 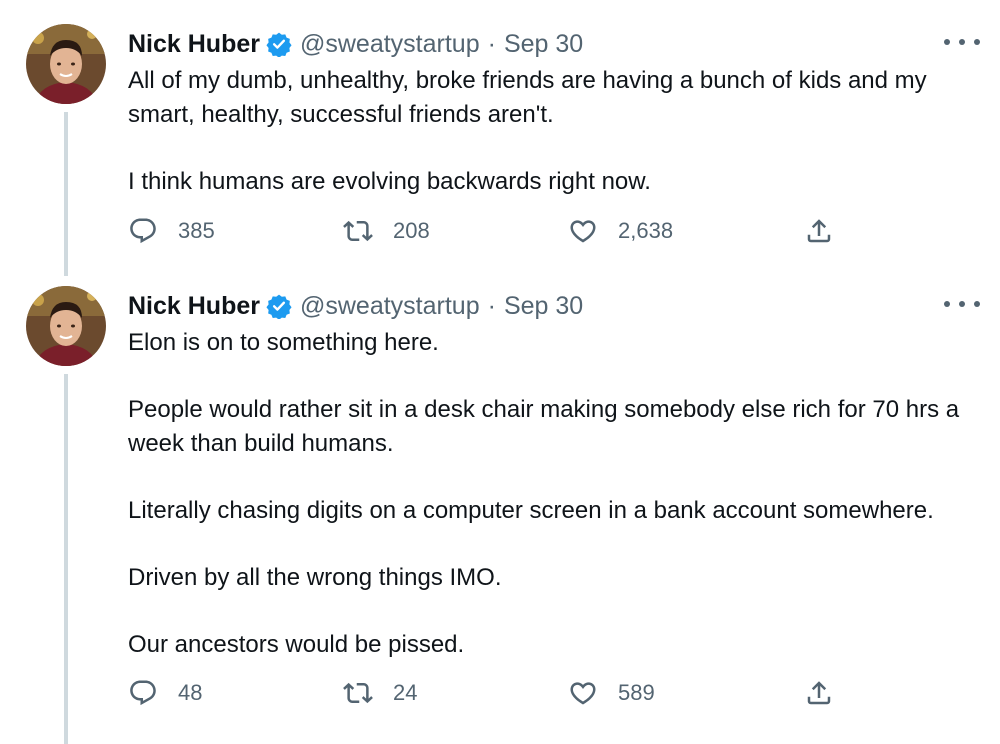 I want to click on reply-count: 48, so click(x=190, y=692).